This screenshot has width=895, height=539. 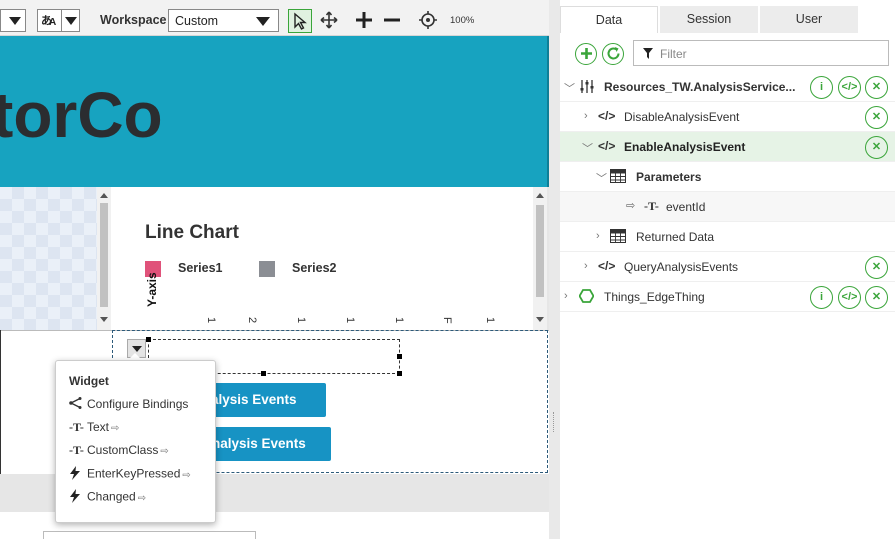 I want to click on x-tick-label: 2, so click(x=252, y=320).